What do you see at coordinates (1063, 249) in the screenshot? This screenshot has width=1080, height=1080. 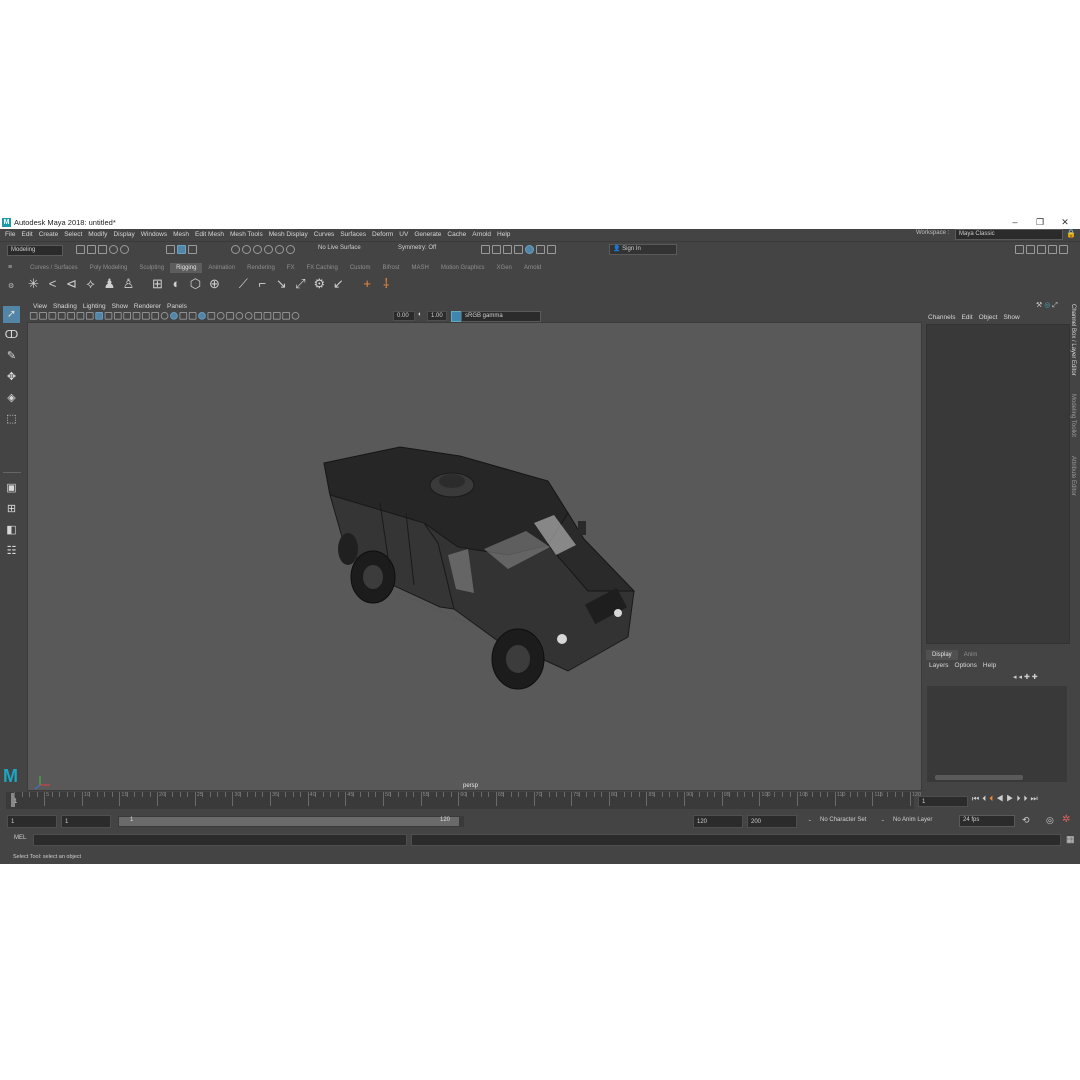 I see `outliner-icon` at bounding box center [1063, 249].